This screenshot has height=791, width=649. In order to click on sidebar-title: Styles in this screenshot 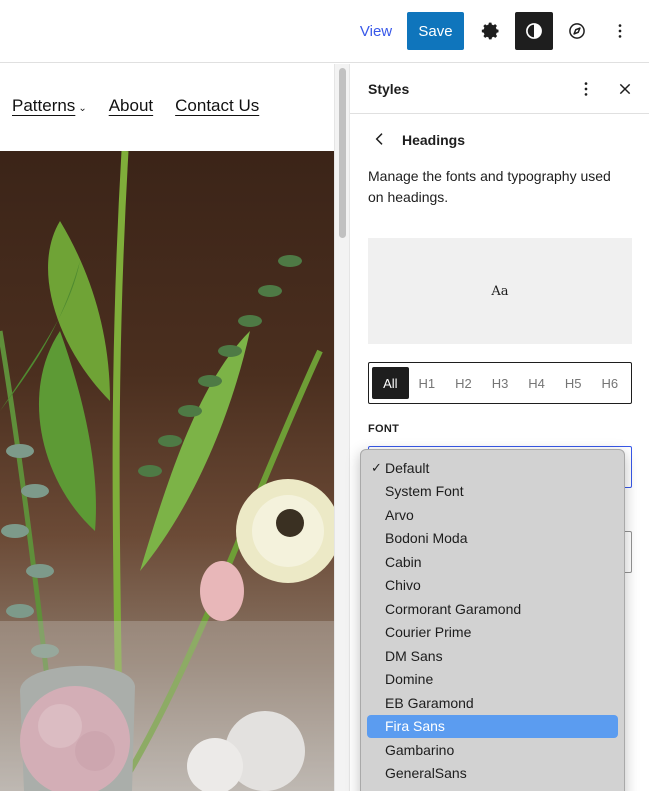, I will do `click(389, 89)`.